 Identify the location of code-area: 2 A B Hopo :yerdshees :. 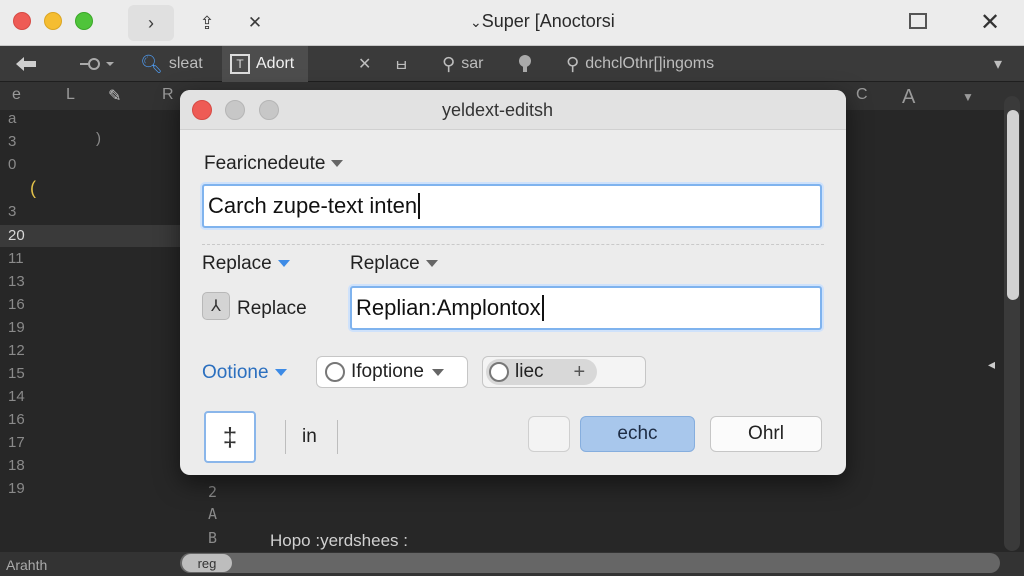
(590, 513).